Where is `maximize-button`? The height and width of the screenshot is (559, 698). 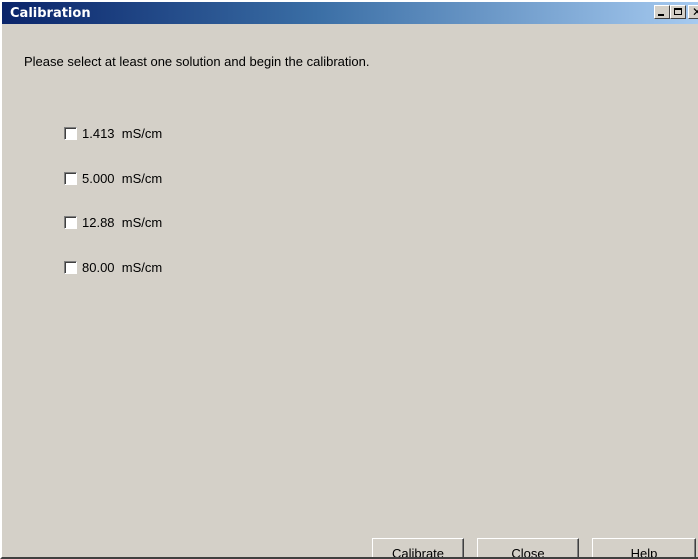
maximize-button is located at coordinates (678, 12).